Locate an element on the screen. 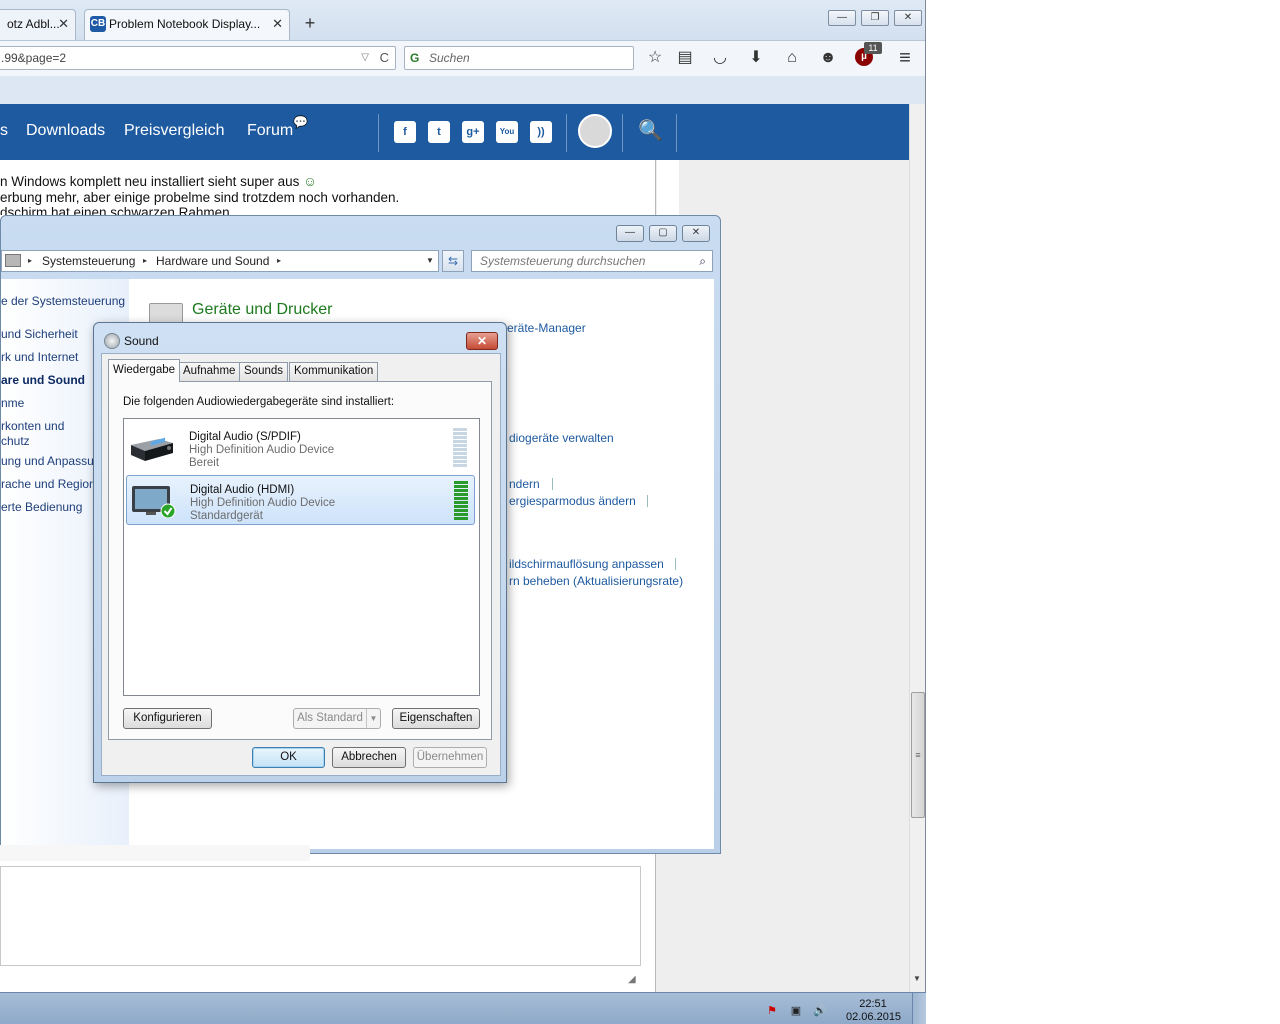  download-icon: ⬇ is located at coordinates (756, 58).